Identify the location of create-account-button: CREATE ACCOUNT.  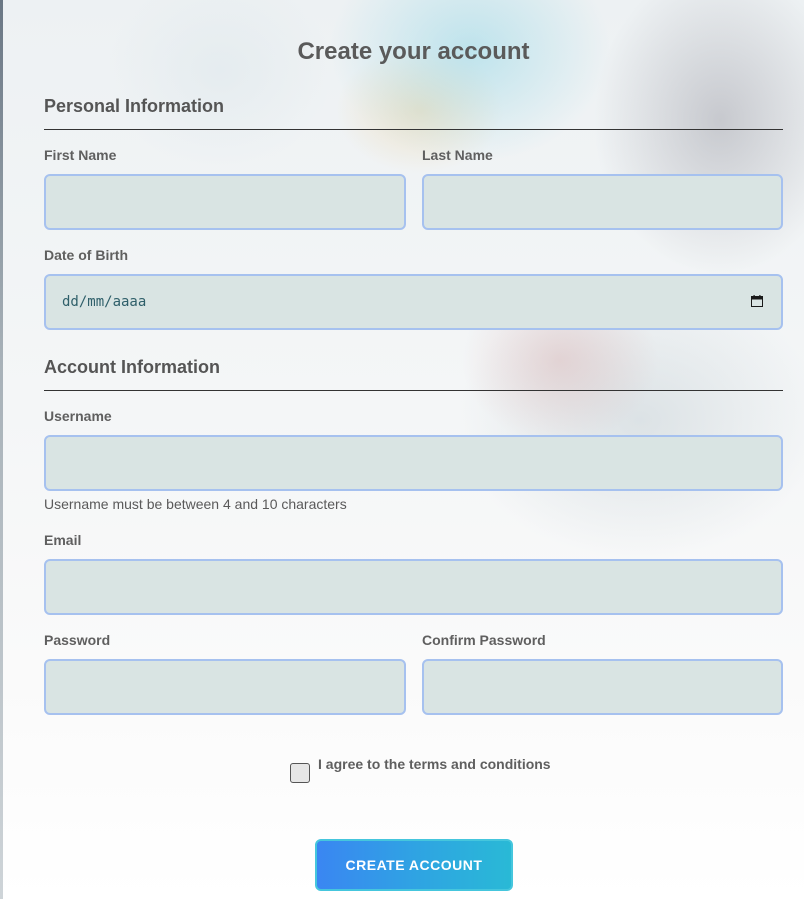
(414, 865).